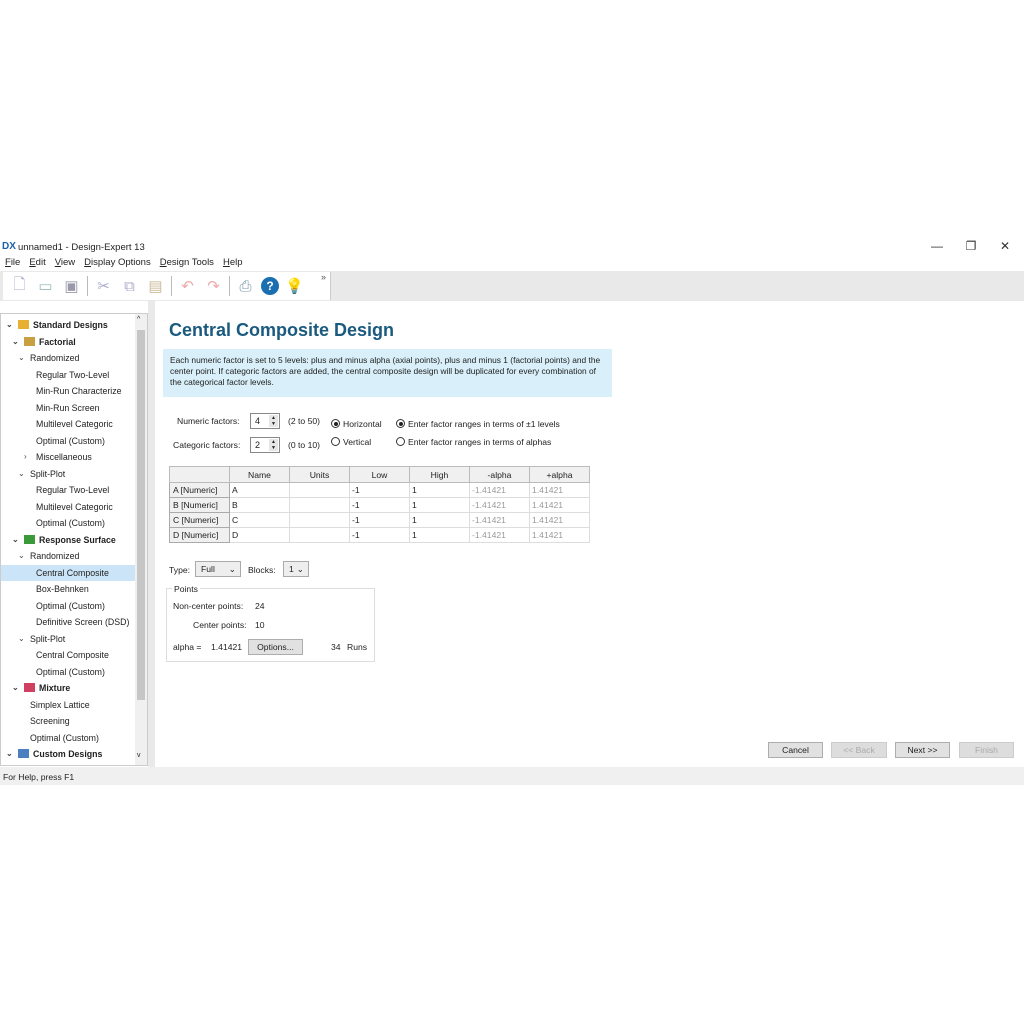  I want to click on menu-help: Help, so click(233, 262).